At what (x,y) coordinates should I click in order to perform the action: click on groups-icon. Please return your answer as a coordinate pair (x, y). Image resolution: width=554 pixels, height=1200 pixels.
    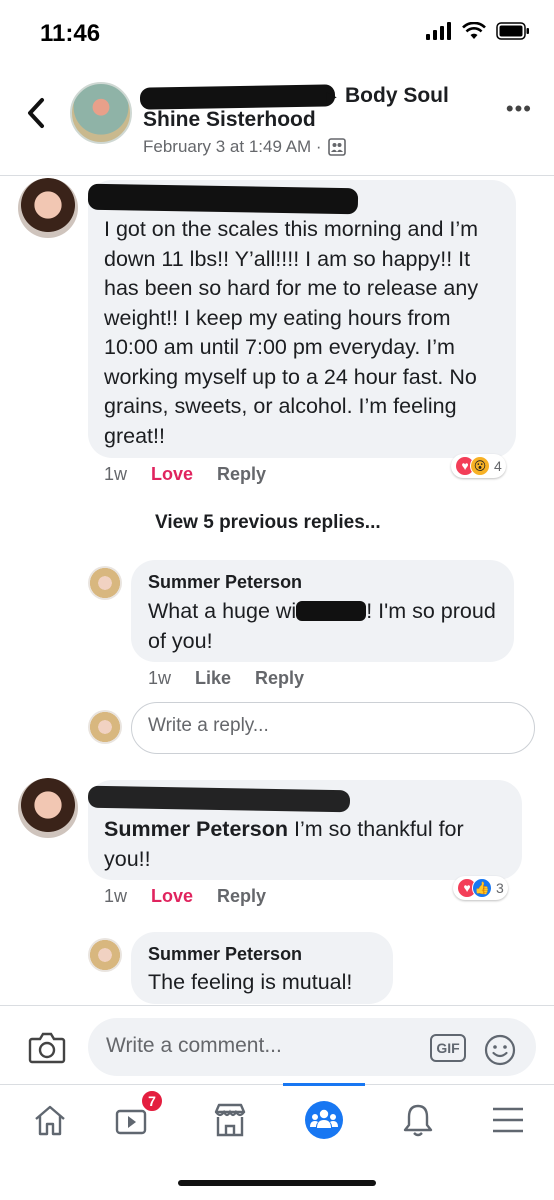
    Looking at the image, I should click on (324, 1120).